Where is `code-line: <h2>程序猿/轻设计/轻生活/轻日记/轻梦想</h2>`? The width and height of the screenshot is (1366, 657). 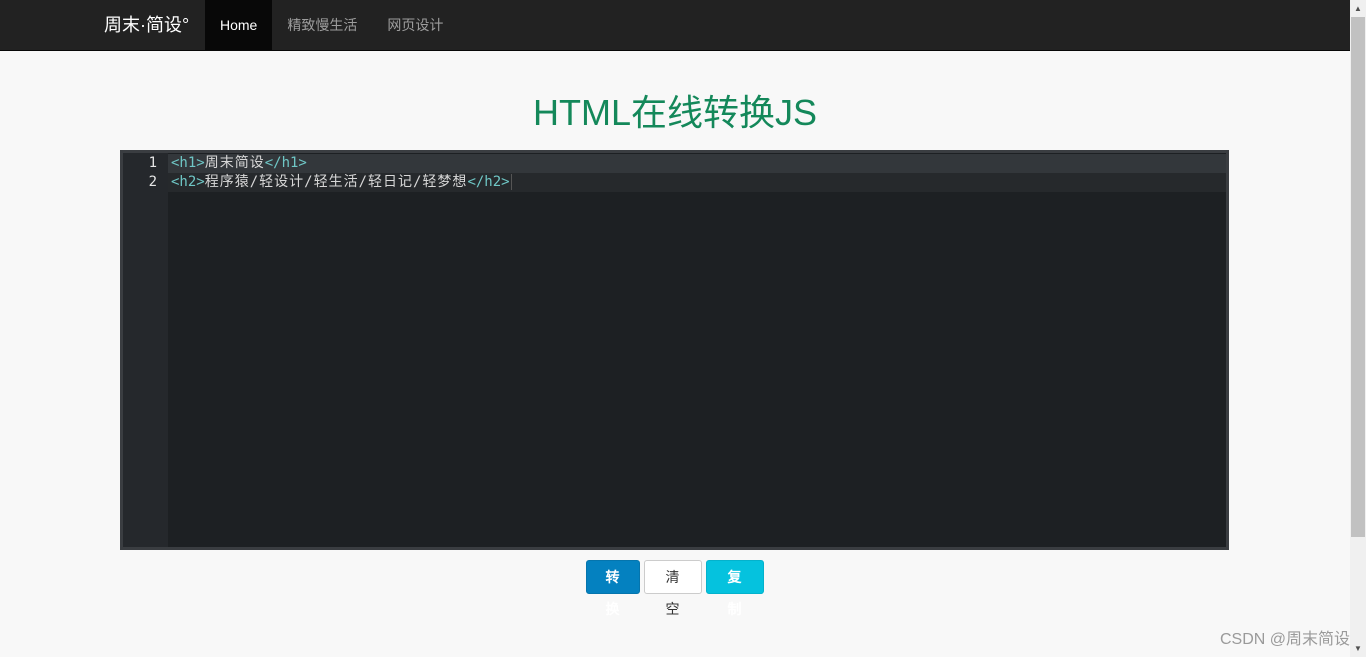 code-line: <h2>程序猿/轻设计/轻生活/轻日记/轻梦想</h2> is located at coordinates (697, 182).